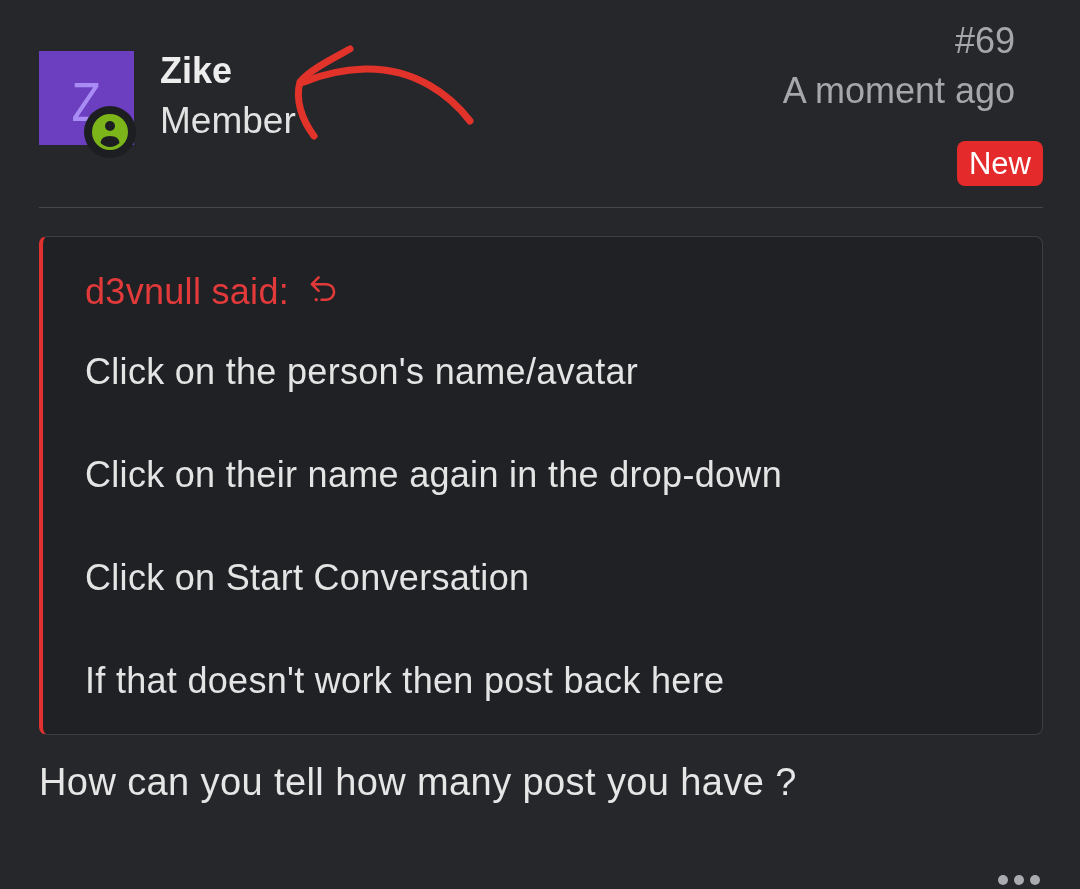  Describe the element at coordinates (362, 372) in the screenshot. I see `quote-text: Click on the person's name/avatar` at that location.